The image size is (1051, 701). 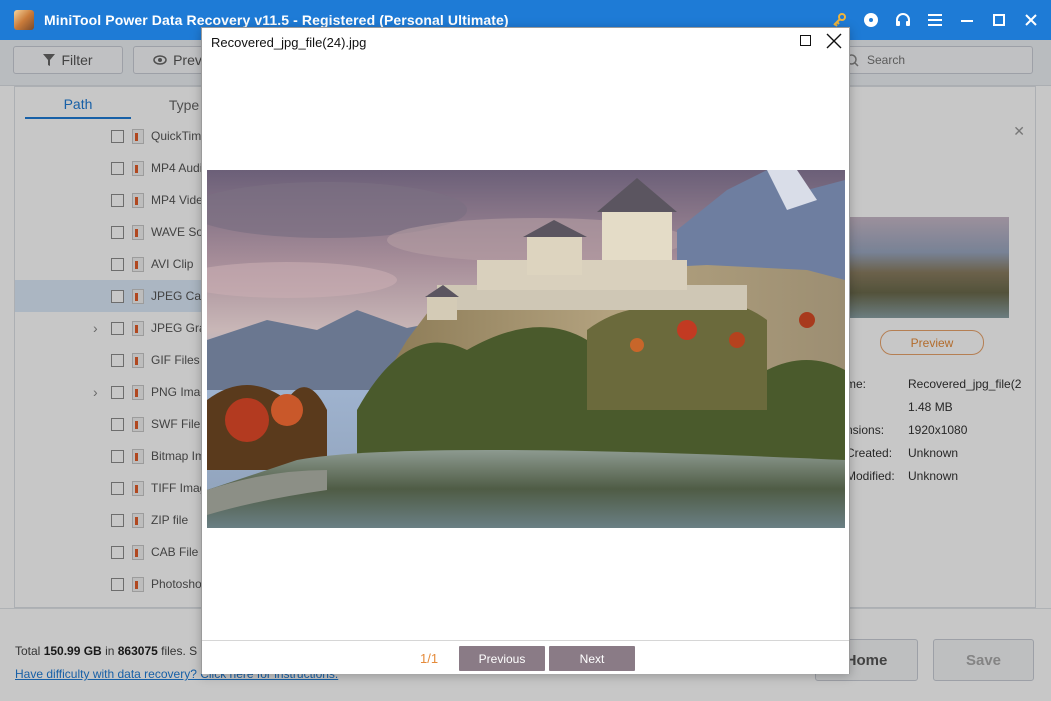 What do you see at coordinates (999, 20) in the screenshot?
I see `maximize-icon` at bounding box center [999, 20].